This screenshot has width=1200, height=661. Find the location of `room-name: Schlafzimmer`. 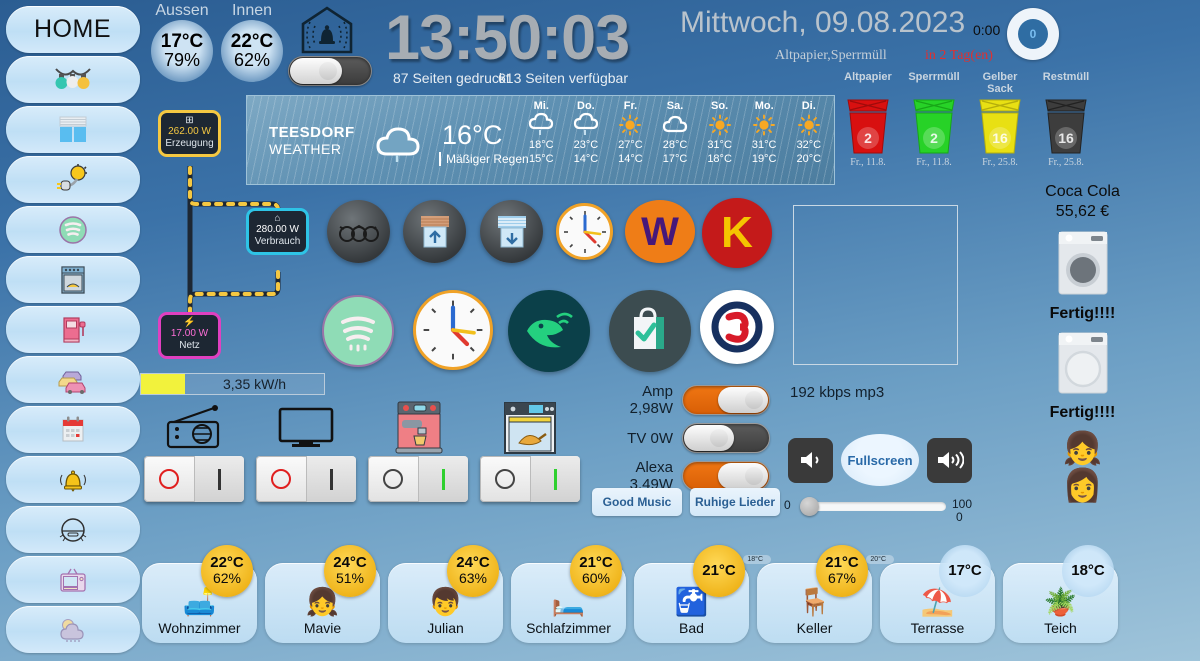

room-name: Schlafzimmer is located at coordinates (568, 628).